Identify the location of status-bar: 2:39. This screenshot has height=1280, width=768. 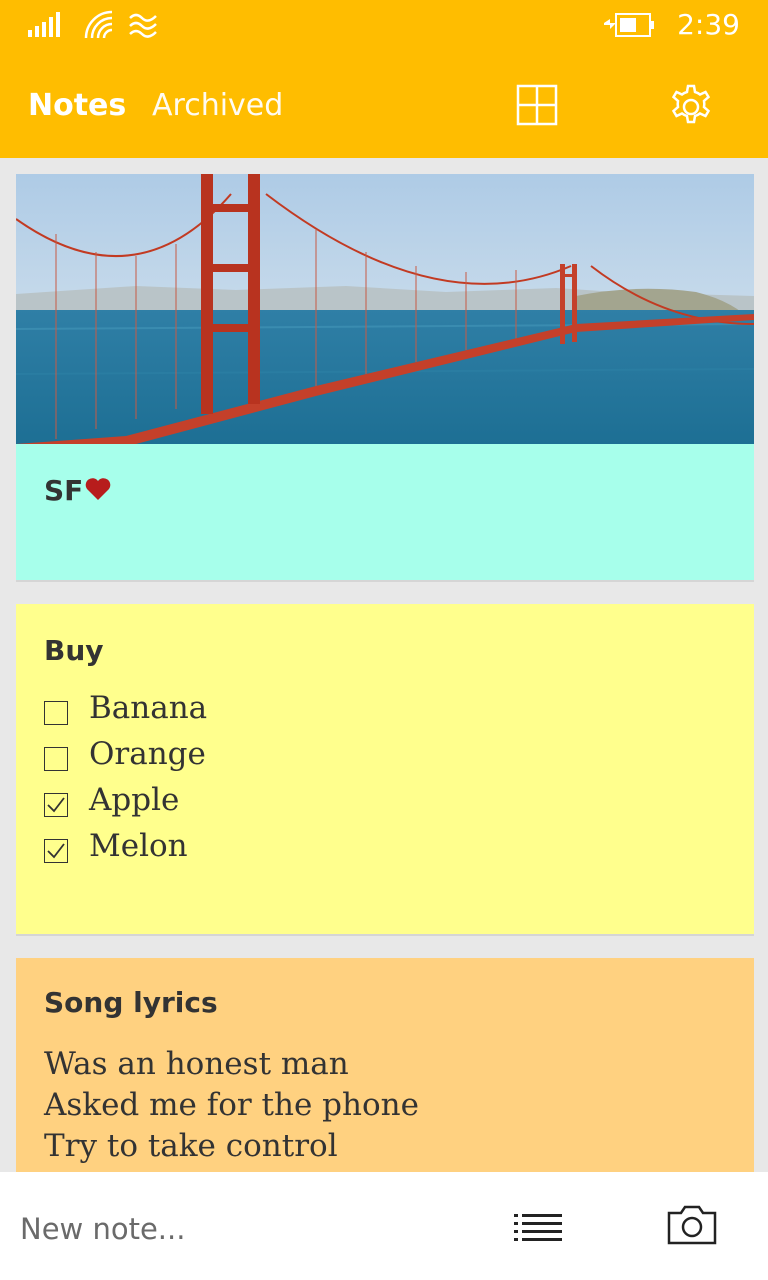
(384, 25).